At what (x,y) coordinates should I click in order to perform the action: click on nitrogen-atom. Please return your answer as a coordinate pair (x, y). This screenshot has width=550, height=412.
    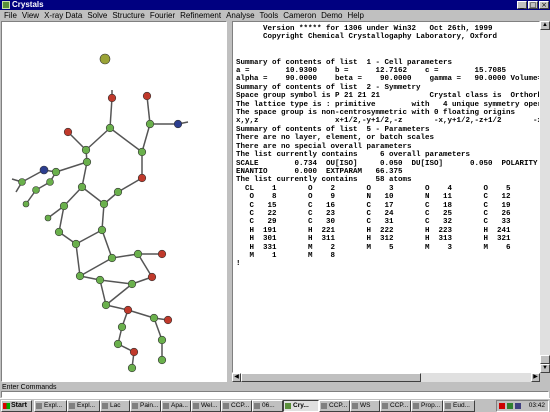
    Looking at the image, I should click on (178, 124).